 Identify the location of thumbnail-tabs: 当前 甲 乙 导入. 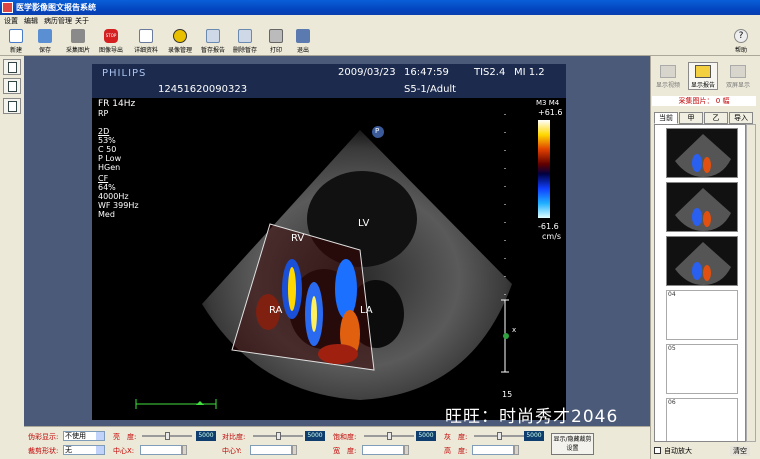
(705, 118).